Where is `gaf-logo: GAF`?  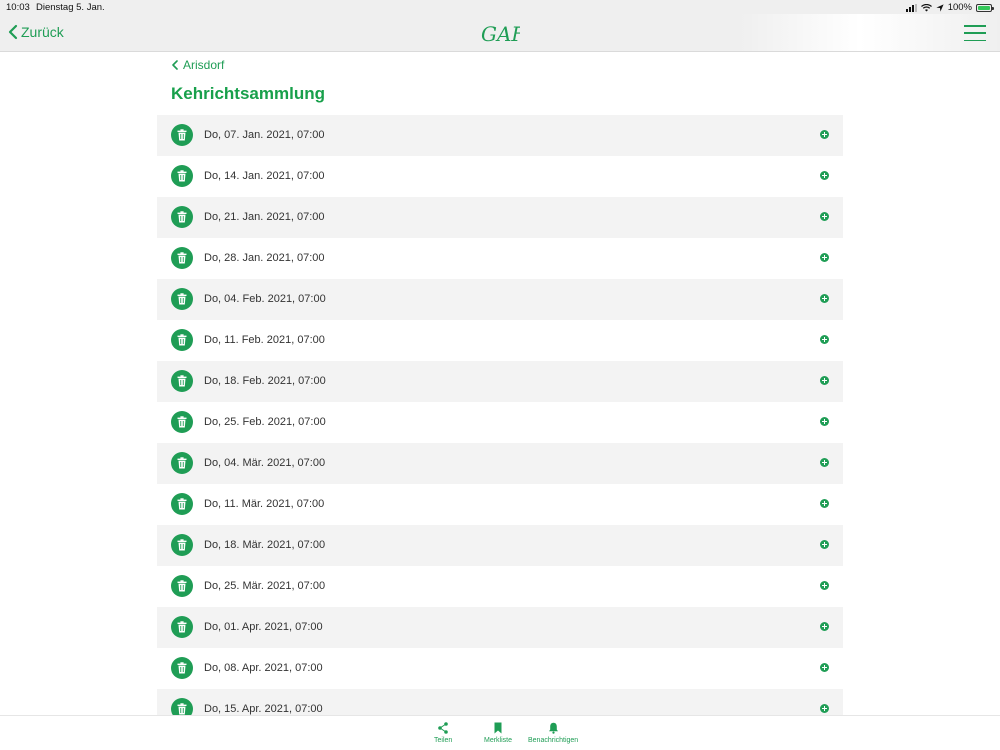
gaf-logo: GAF is located at coordinates (500, 34).